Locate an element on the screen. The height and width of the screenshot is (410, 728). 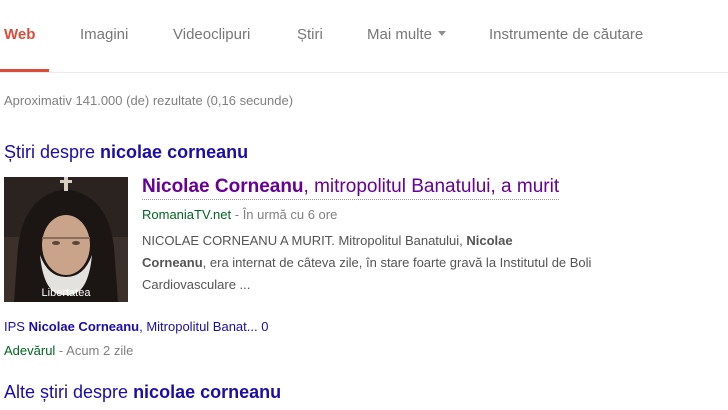
tab-news: Știri is located at coordinates (310, 34).